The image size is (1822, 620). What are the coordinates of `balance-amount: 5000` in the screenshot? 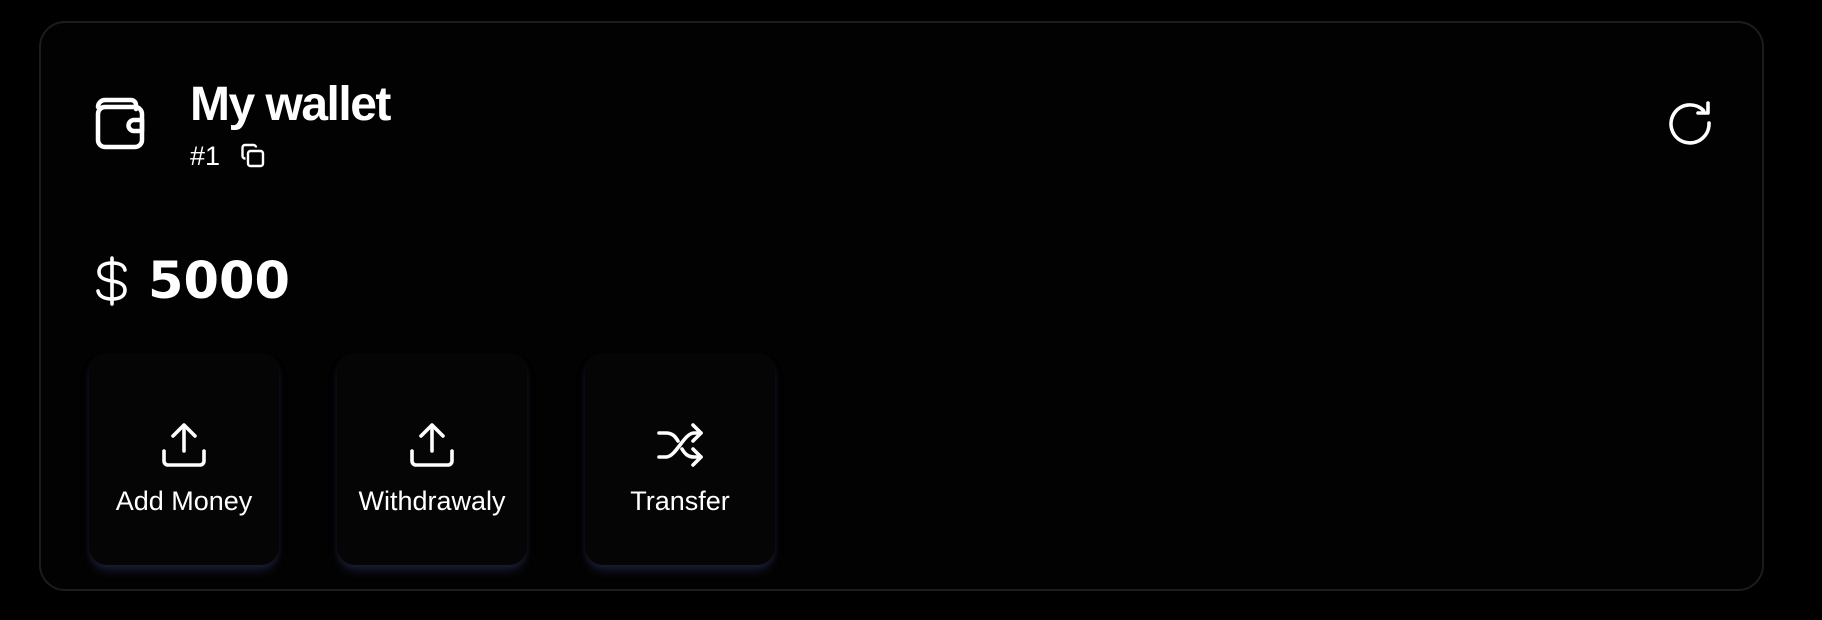 It's located at (219, 281).